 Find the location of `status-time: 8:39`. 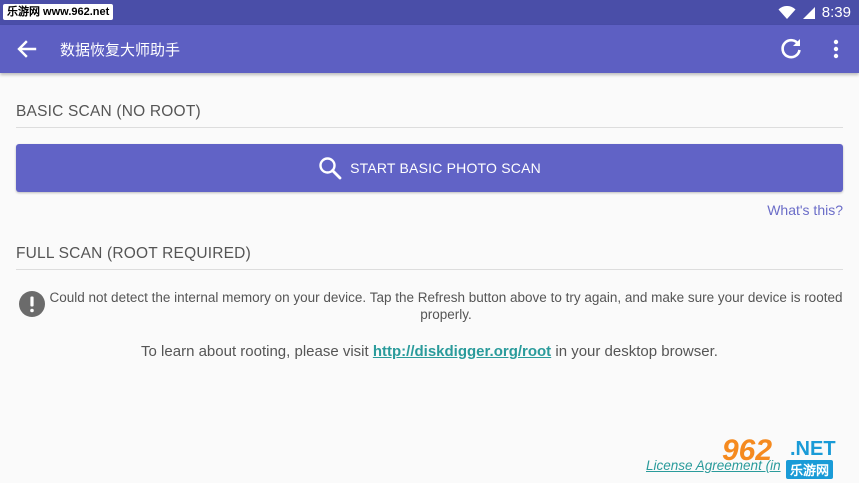

status-time: 8:39 is located at coordinates (836, 12).